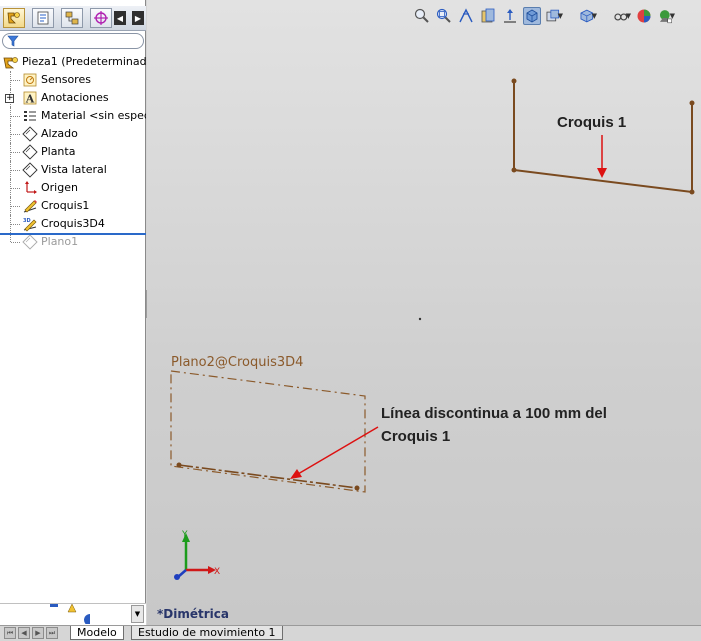  What do you see at coordinates (268, 431) in the screenshot?
I see `plane2-boundary` at bounding box center [268, 431].